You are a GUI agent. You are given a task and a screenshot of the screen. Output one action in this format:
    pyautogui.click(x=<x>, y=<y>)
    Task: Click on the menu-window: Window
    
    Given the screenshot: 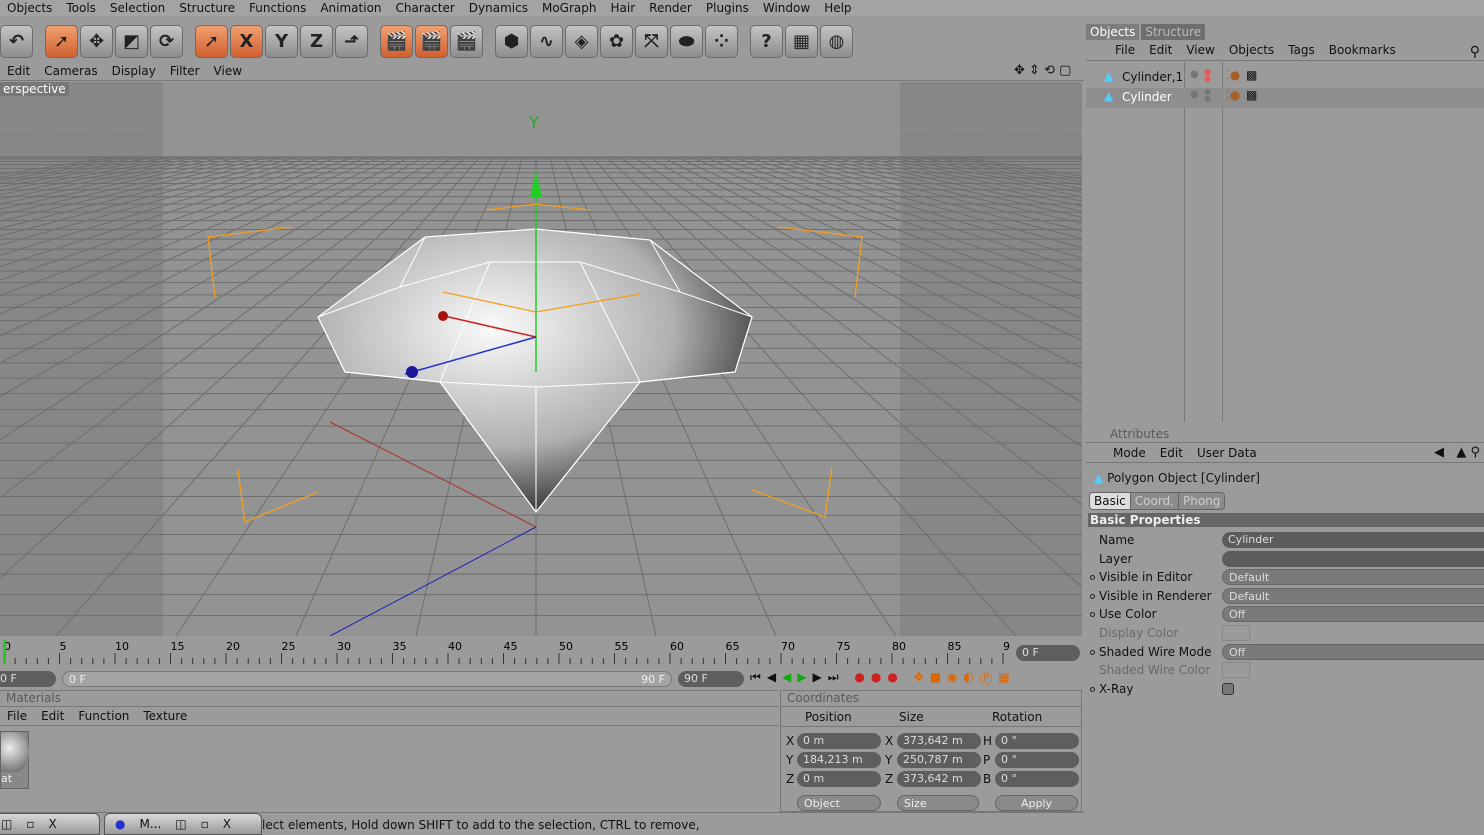 What is the action you would take?
    pyautogui.click(x=786, y=8)
    